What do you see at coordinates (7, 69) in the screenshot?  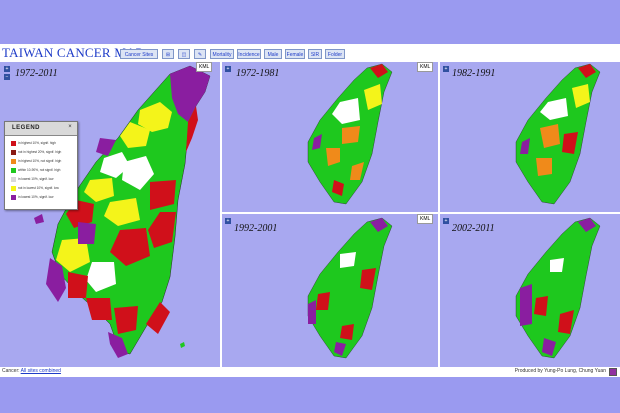 I see `zoom-in-icon: +` at bounding box center [7, 69].